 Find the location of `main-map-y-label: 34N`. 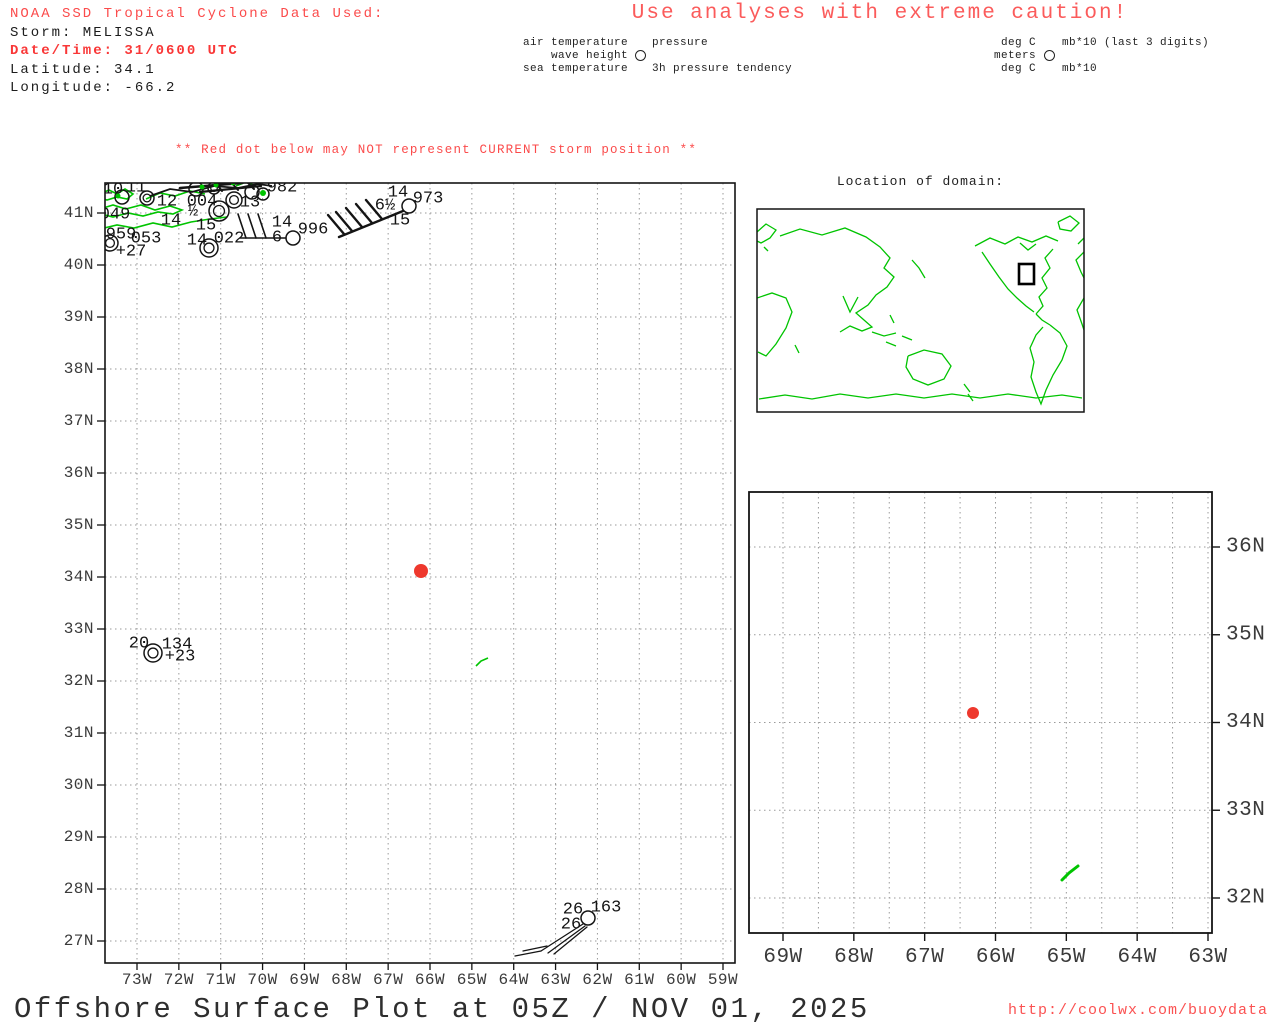

main-map-y-label: 34N is located at coordinates (79, 577).